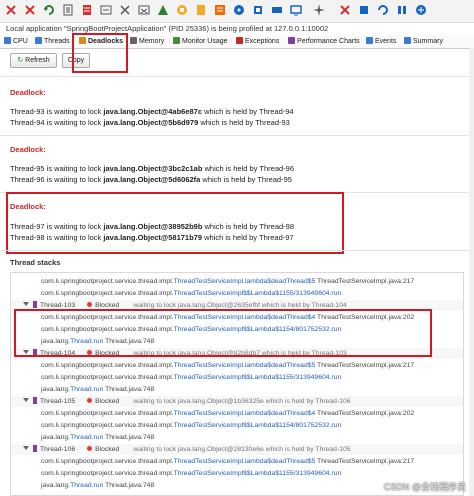 The image size is (474, 496). I want to click on line-post: which is held by Thread-95, so click(246, 179).